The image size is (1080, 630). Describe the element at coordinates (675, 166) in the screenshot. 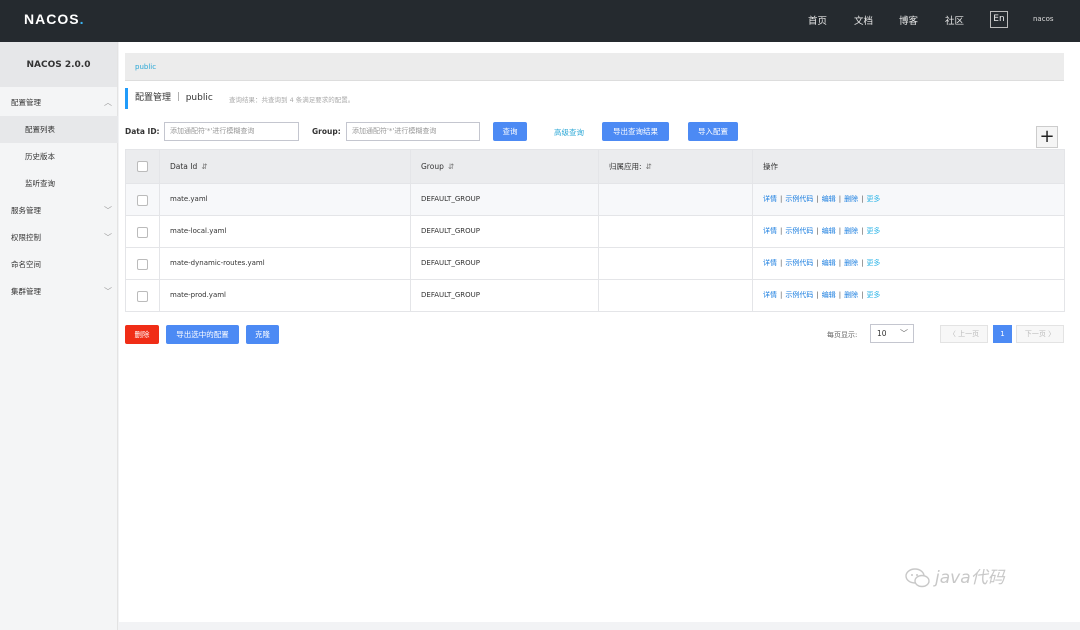

I see `column-header-app: 归属应用: ⇵` at that location.